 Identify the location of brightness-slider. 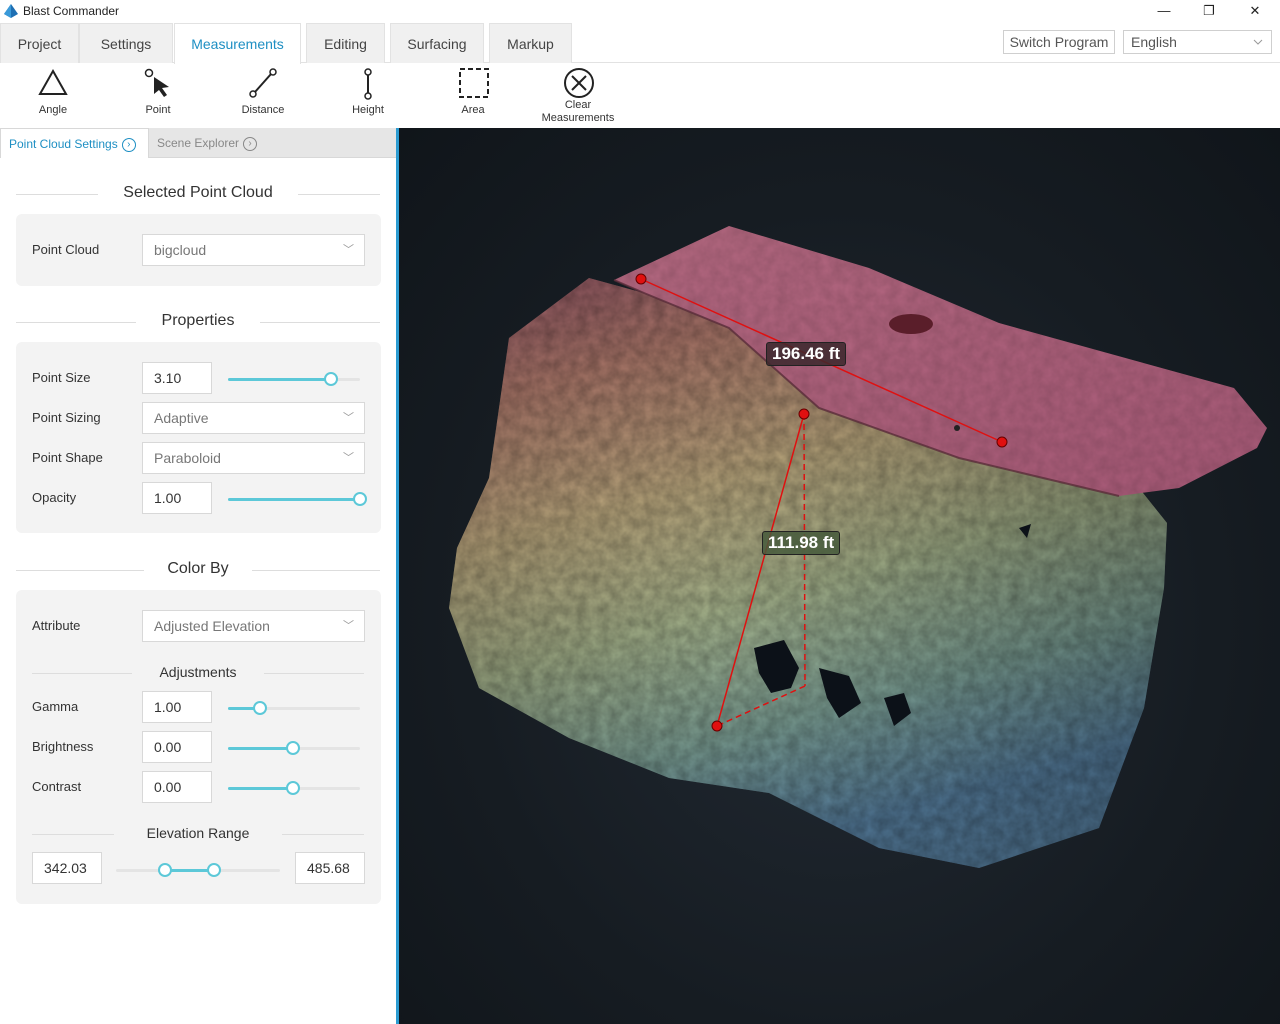
(294, 748).